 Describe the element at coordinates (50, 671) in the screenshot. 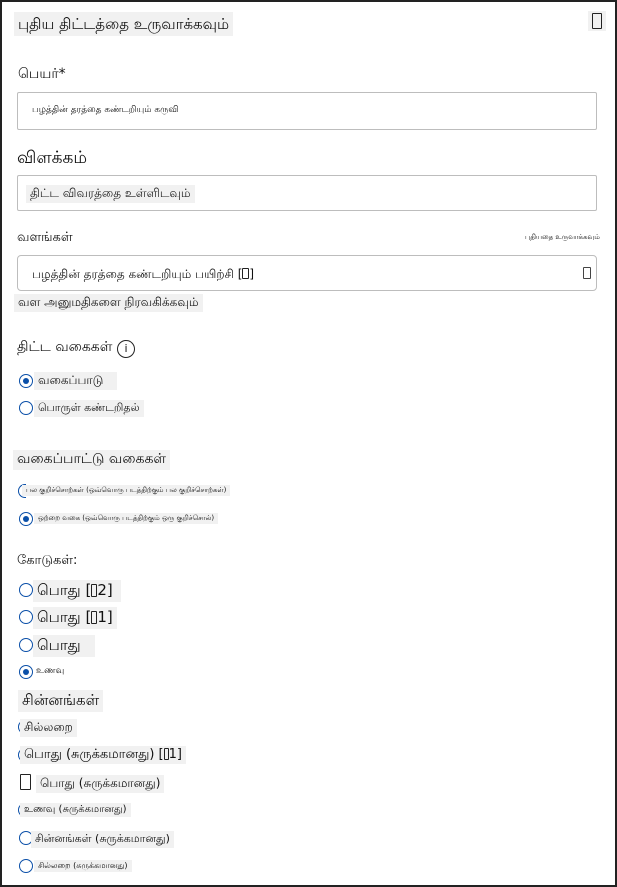

I see `domain-food-label: உணவு` at that location.